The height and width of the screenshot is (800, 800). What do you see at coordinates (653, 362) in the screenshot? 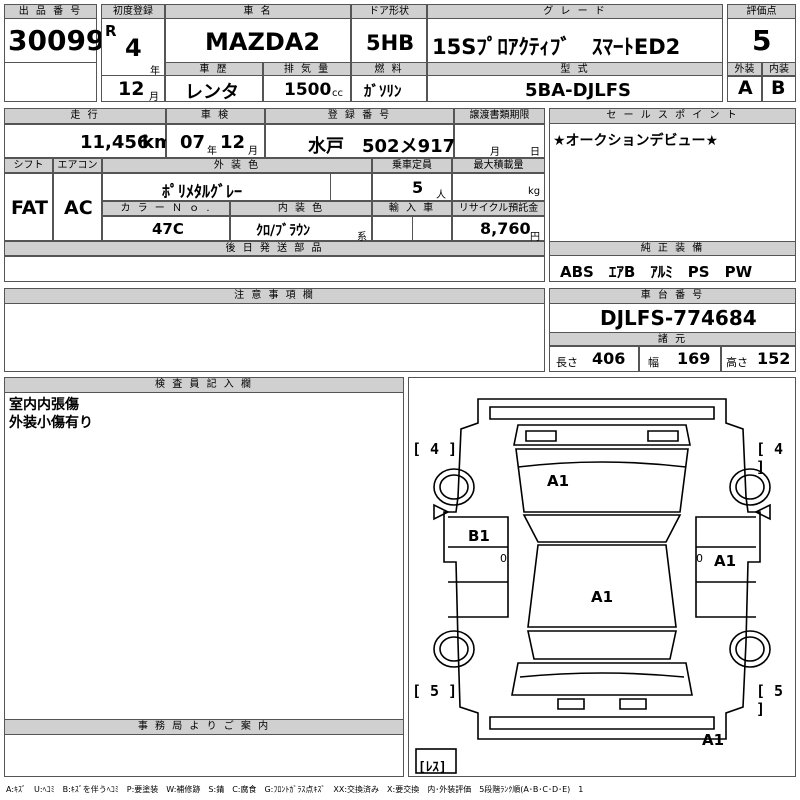
I see `width-label: 幅` at bounding box center [653, 362].